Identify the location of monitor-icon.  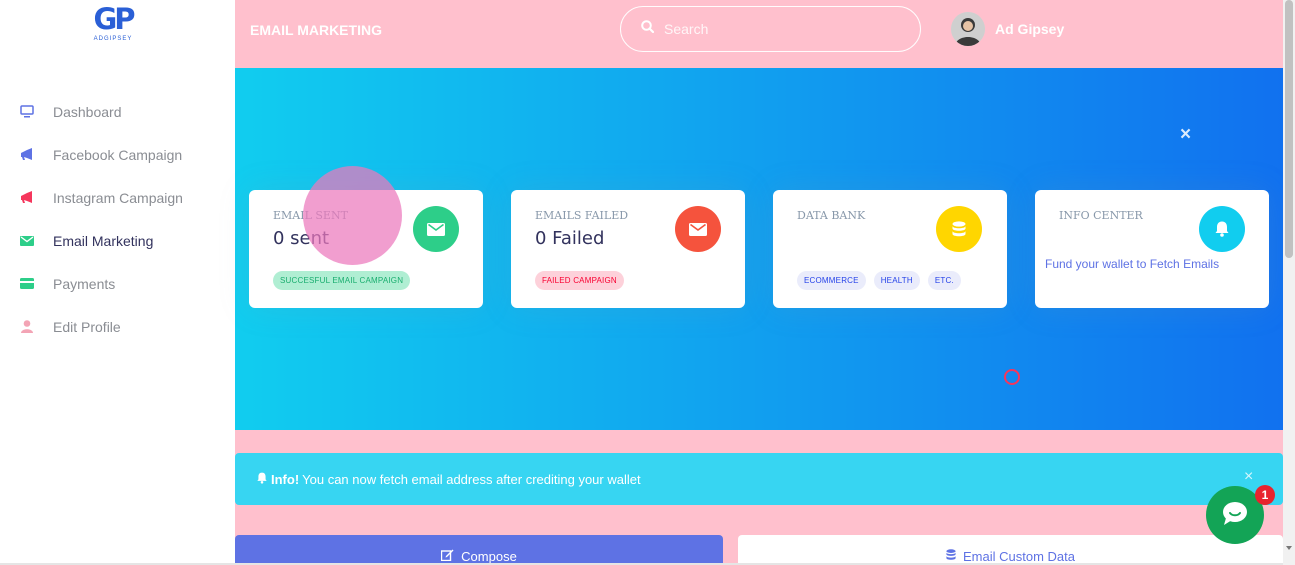
(27, 112).